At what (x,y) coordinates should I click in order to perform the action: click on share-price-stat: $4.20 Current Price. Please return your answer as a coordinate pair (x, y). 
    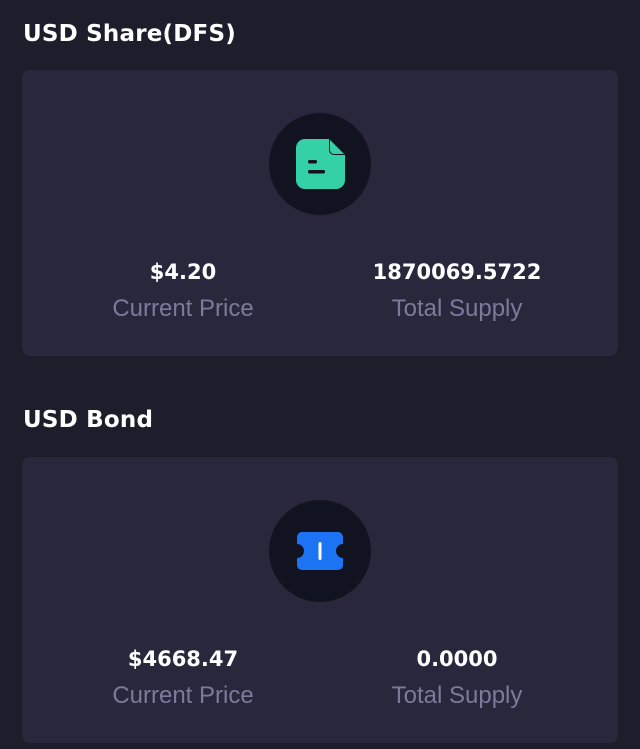
    Looking at the image, I should click on (183, 291).